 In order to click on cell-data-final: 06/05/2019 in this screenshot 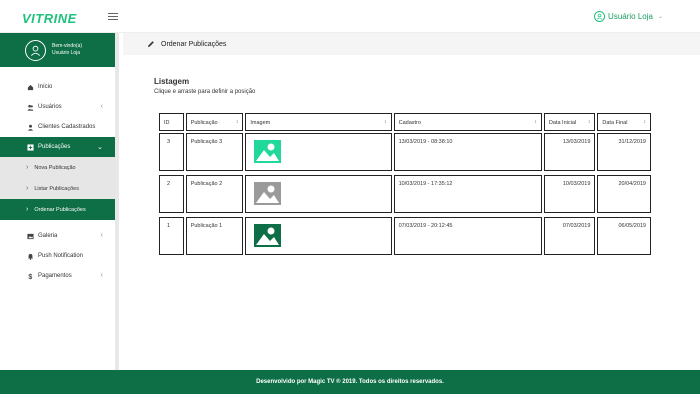, I will do `click(624, 236)`.